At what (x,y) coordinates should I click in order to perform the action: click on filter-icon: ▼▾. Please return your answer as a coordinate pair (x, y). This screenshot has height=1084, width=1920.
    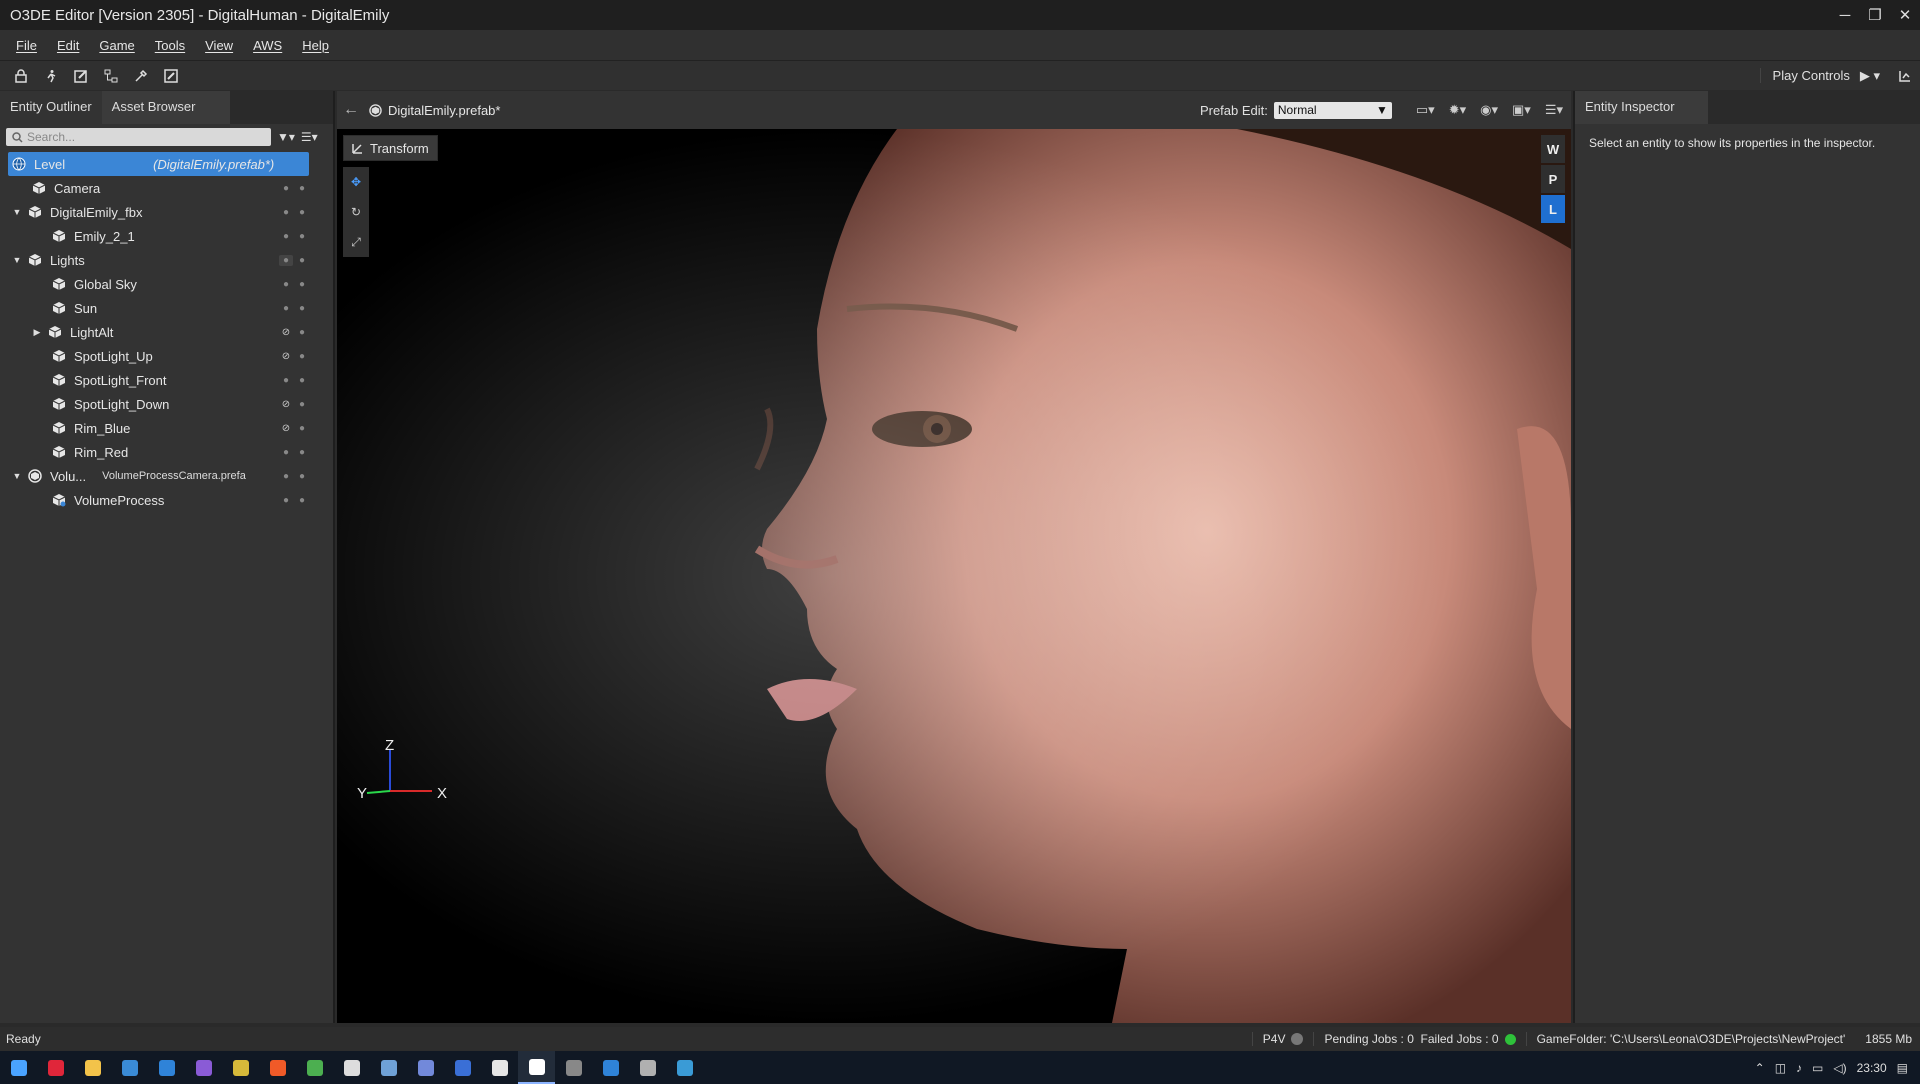
    Looking at the image, I should click on (286, 137).